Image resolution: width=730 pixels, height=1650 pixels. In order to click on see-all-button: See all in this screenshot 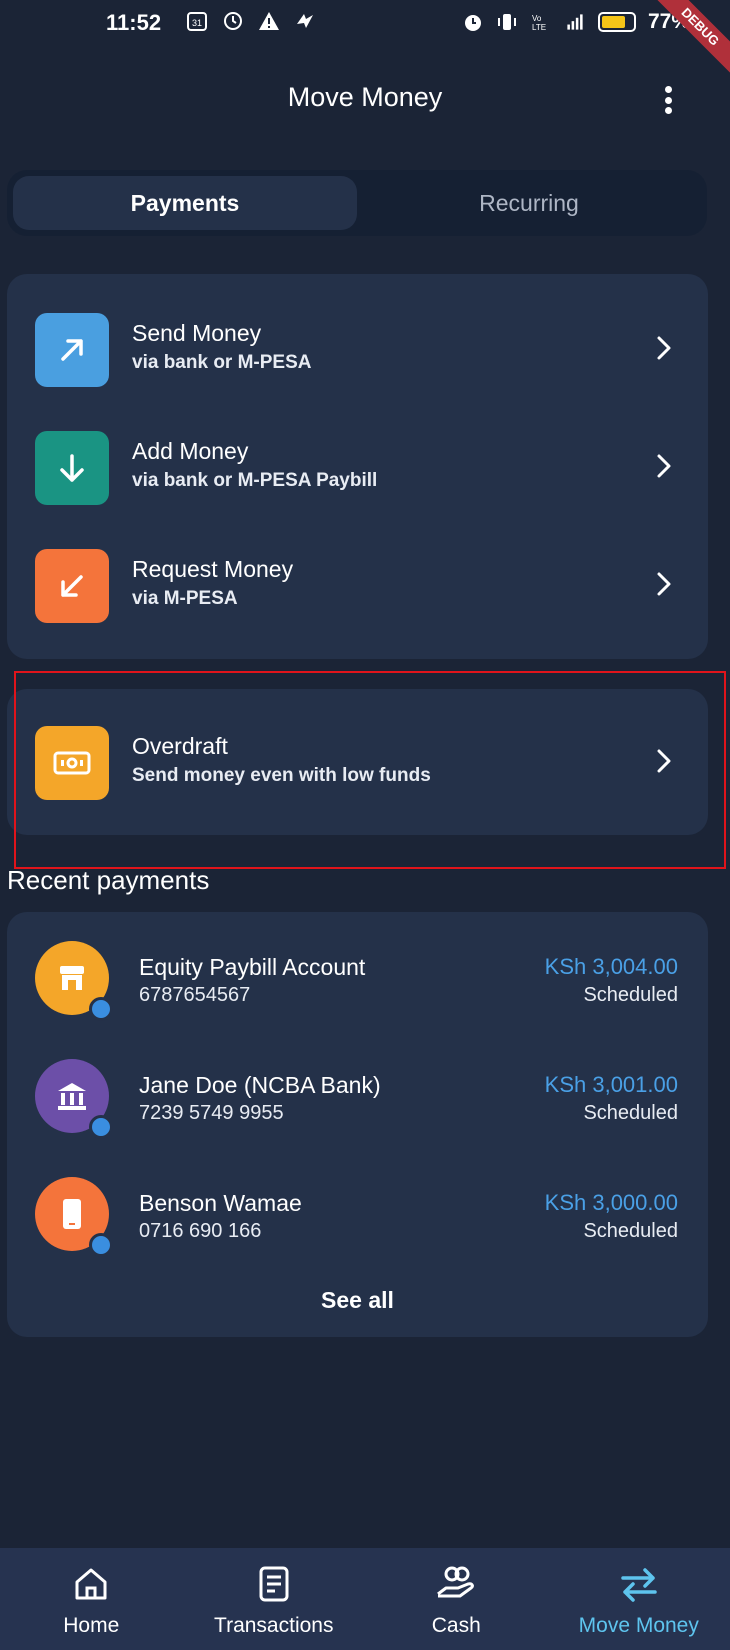, I will do `click(357, 1300)`.